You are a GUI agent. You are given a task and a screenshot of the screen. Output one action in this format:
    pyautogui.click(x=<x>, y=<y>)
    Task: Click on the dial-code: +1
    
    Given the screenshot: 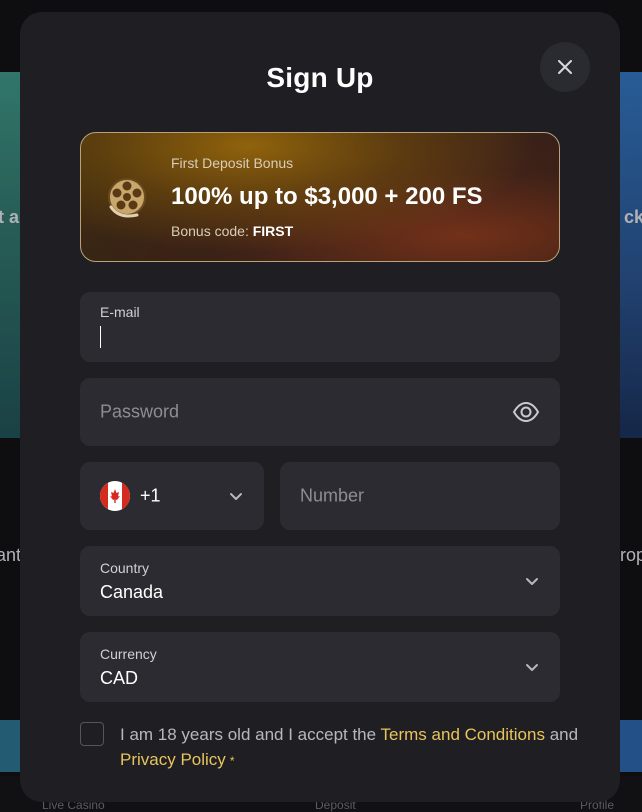 What is the action you would take?
    pyautogui.click(x=150, y=495)
    